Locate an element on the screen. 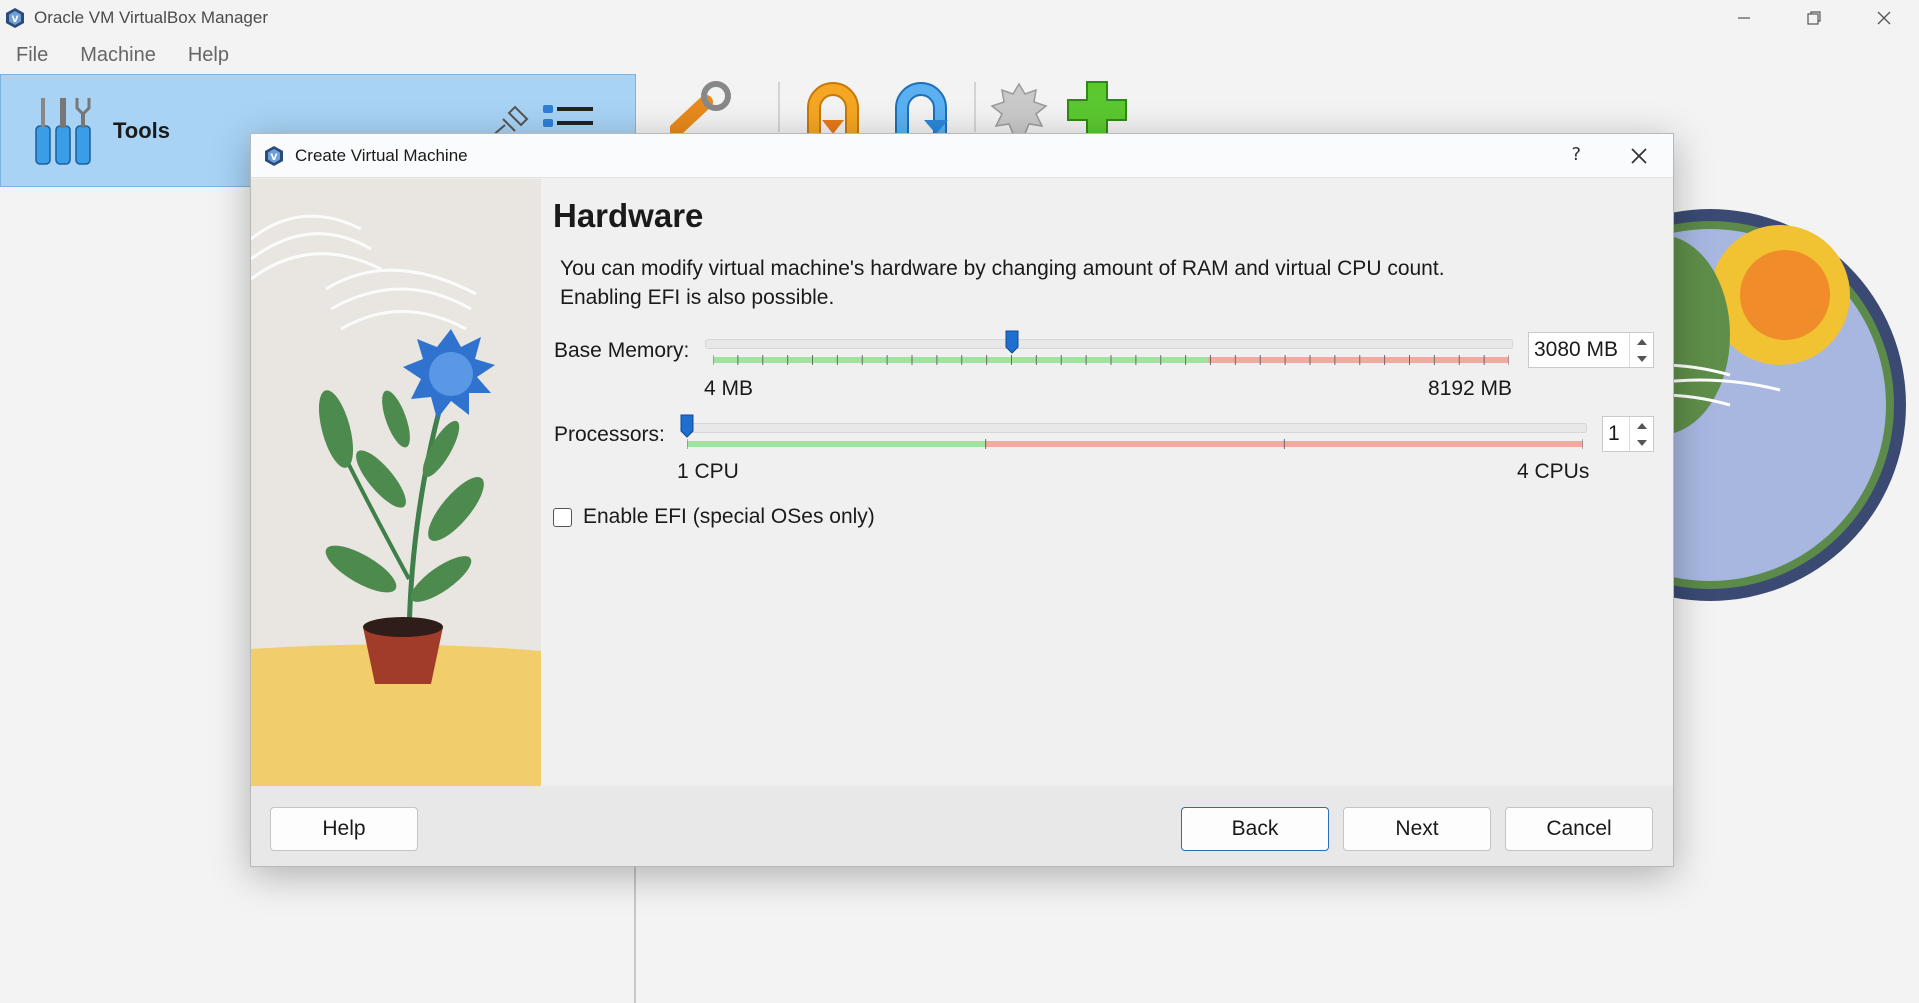 This screenshot has width=1919, height=1003. menu-machine: Machine is located at coordinates (118, 55).